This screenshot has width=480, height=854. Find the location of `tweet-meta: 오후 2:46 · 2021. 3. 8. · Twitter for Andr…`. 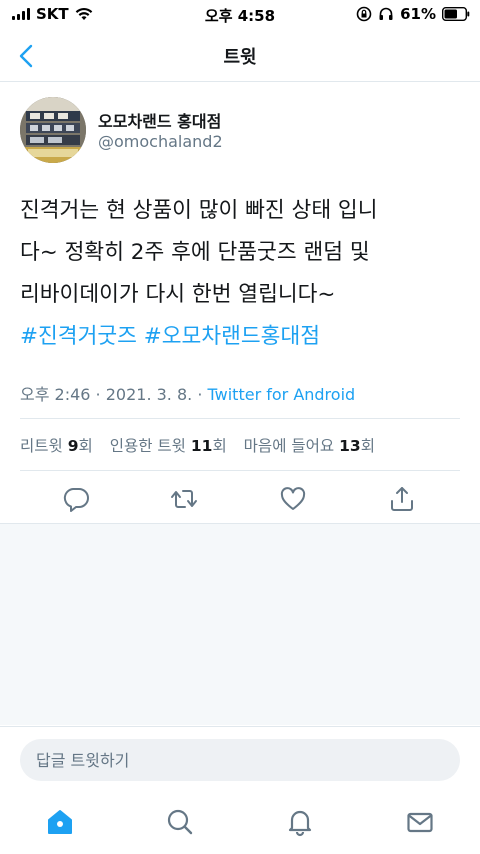

tweet-meta: 오후 2:46 · 2021. 3. 8. · Twitter for Andr… is located at coordinates (187, 393).